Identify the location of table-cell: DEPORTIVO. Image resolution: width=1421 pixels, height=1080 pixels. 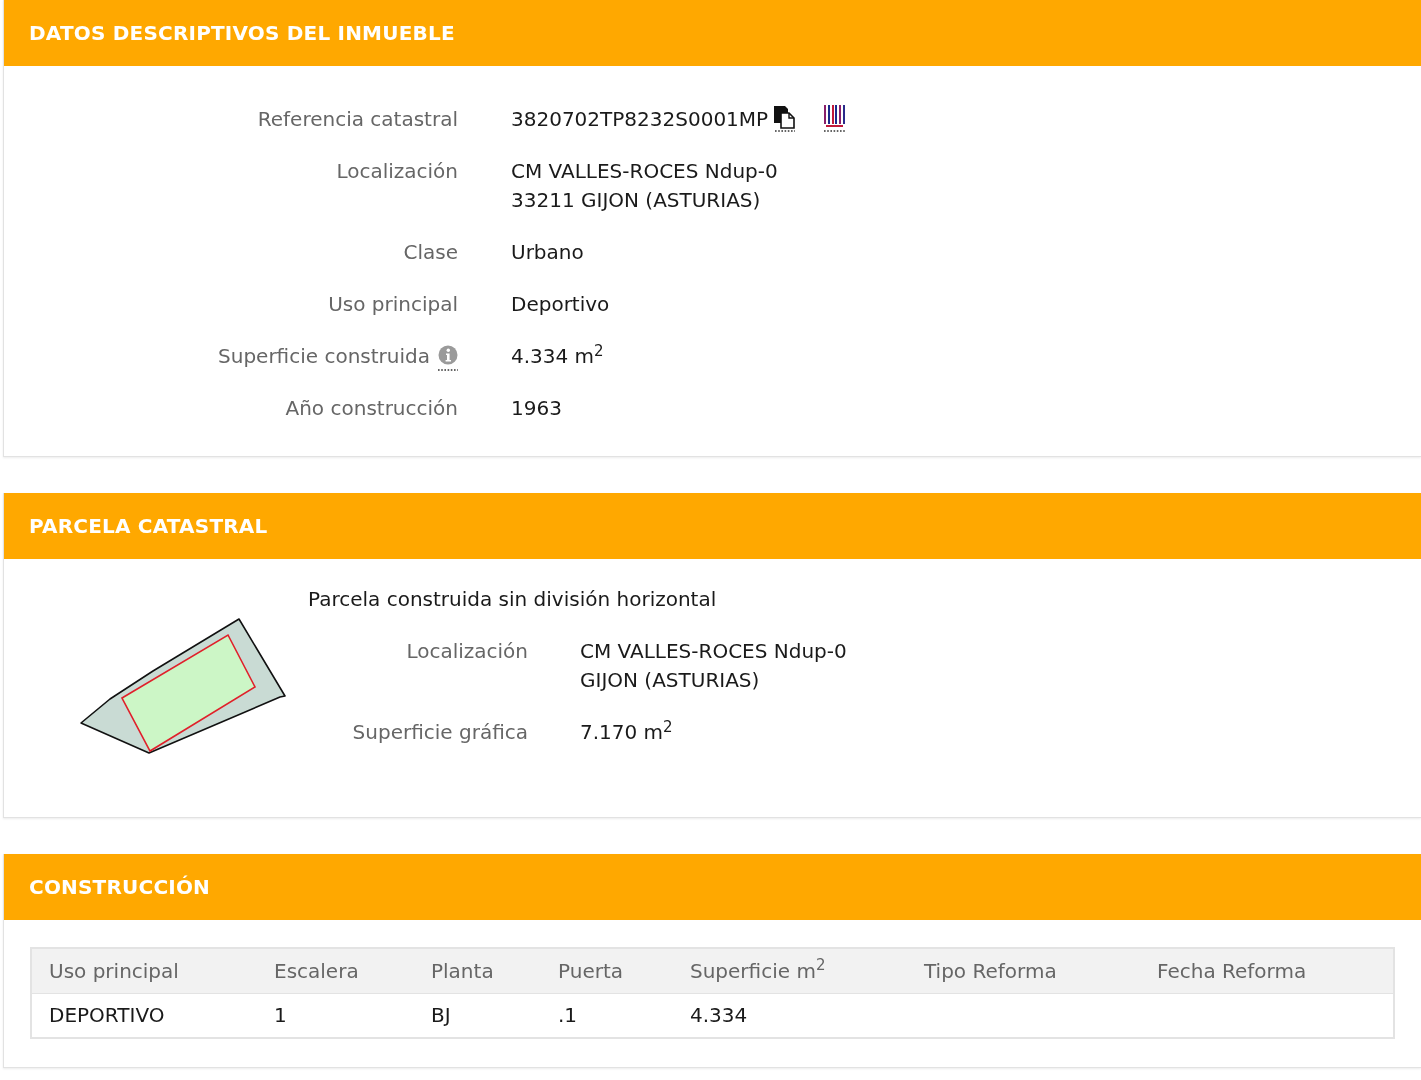
(144, 1015).